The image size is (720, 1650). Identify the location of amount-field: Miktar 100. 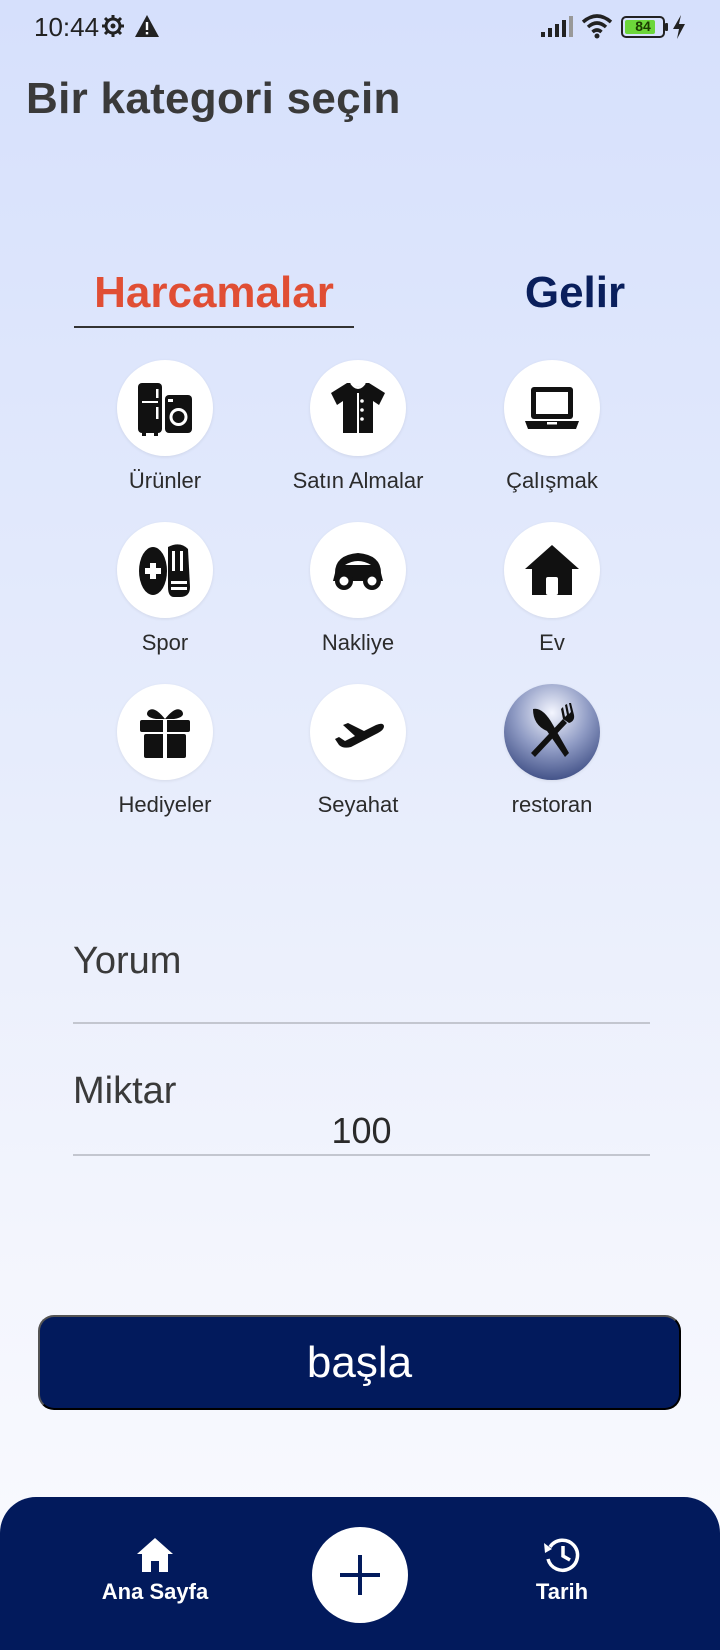
(361, 1113).